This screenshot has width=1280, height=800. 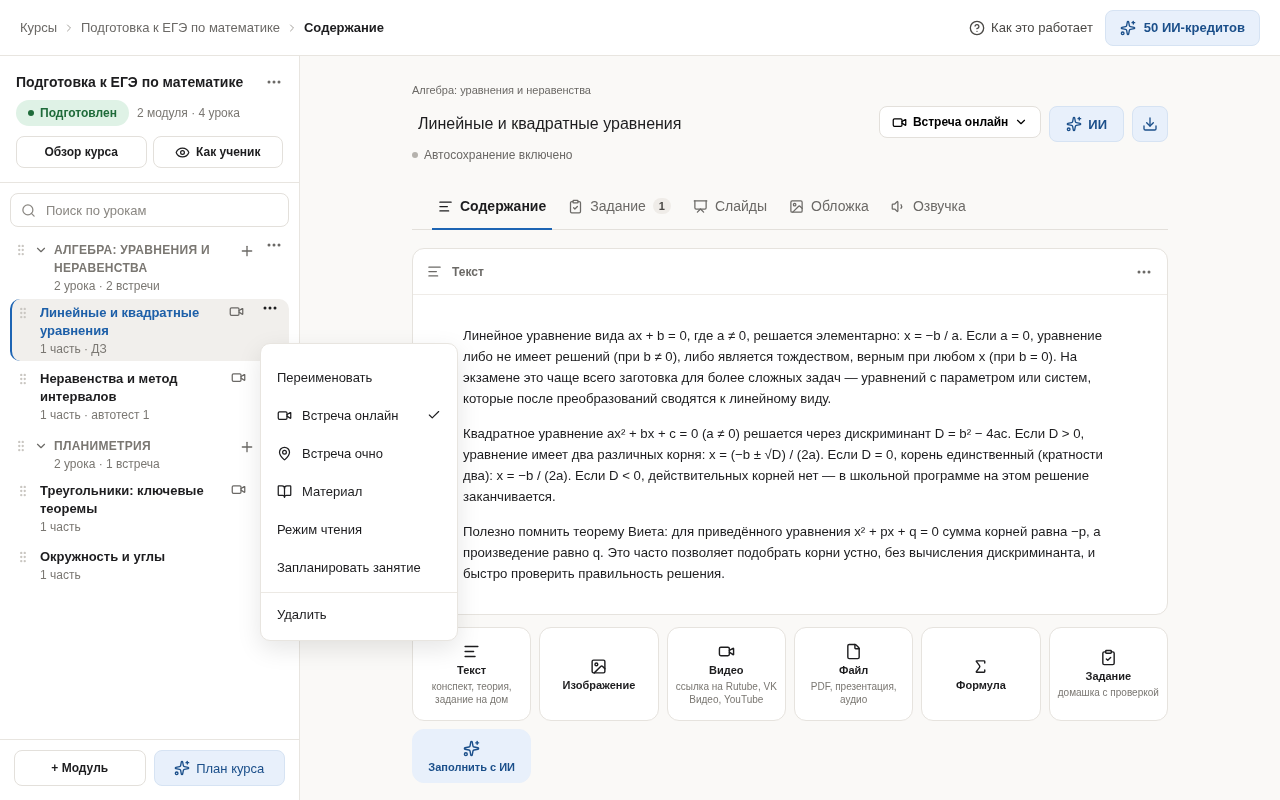 I want to click on credits-button: 50 ИИ-кредитов, so click(x=1182, y=27).